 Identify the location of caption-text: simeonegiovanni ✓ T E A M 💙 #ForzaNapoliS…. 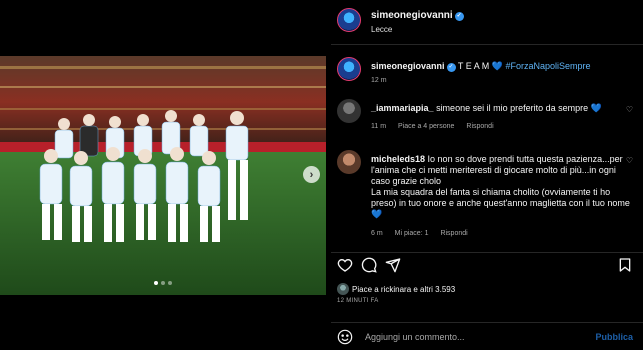
(481, 66).